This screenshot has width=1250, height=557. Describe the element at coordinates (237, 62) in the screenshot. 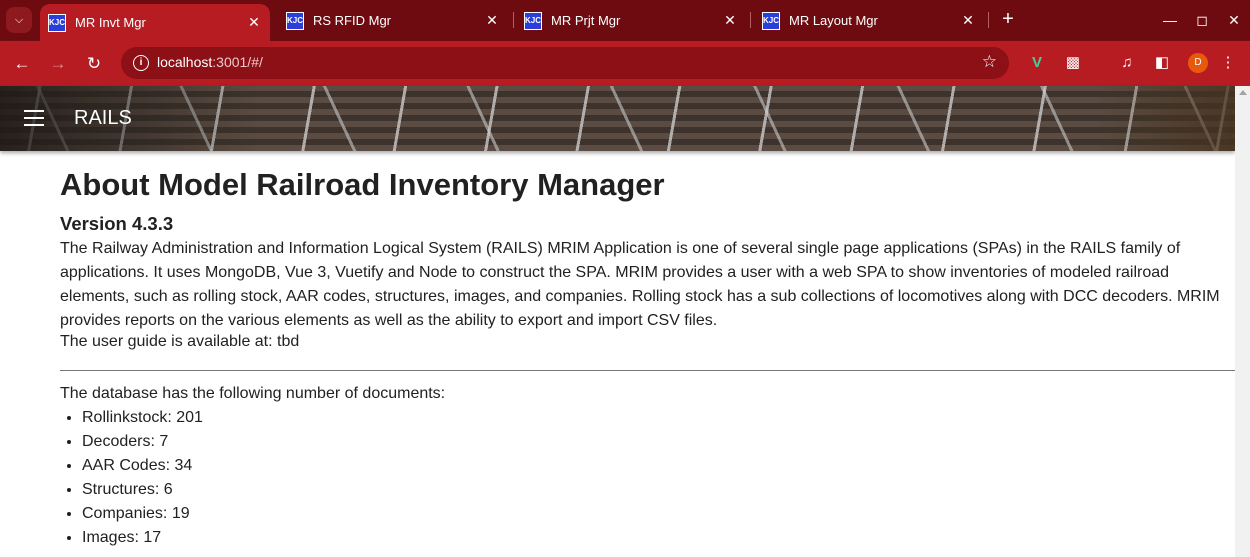

I see `url-path: :3001/#/` at that location.